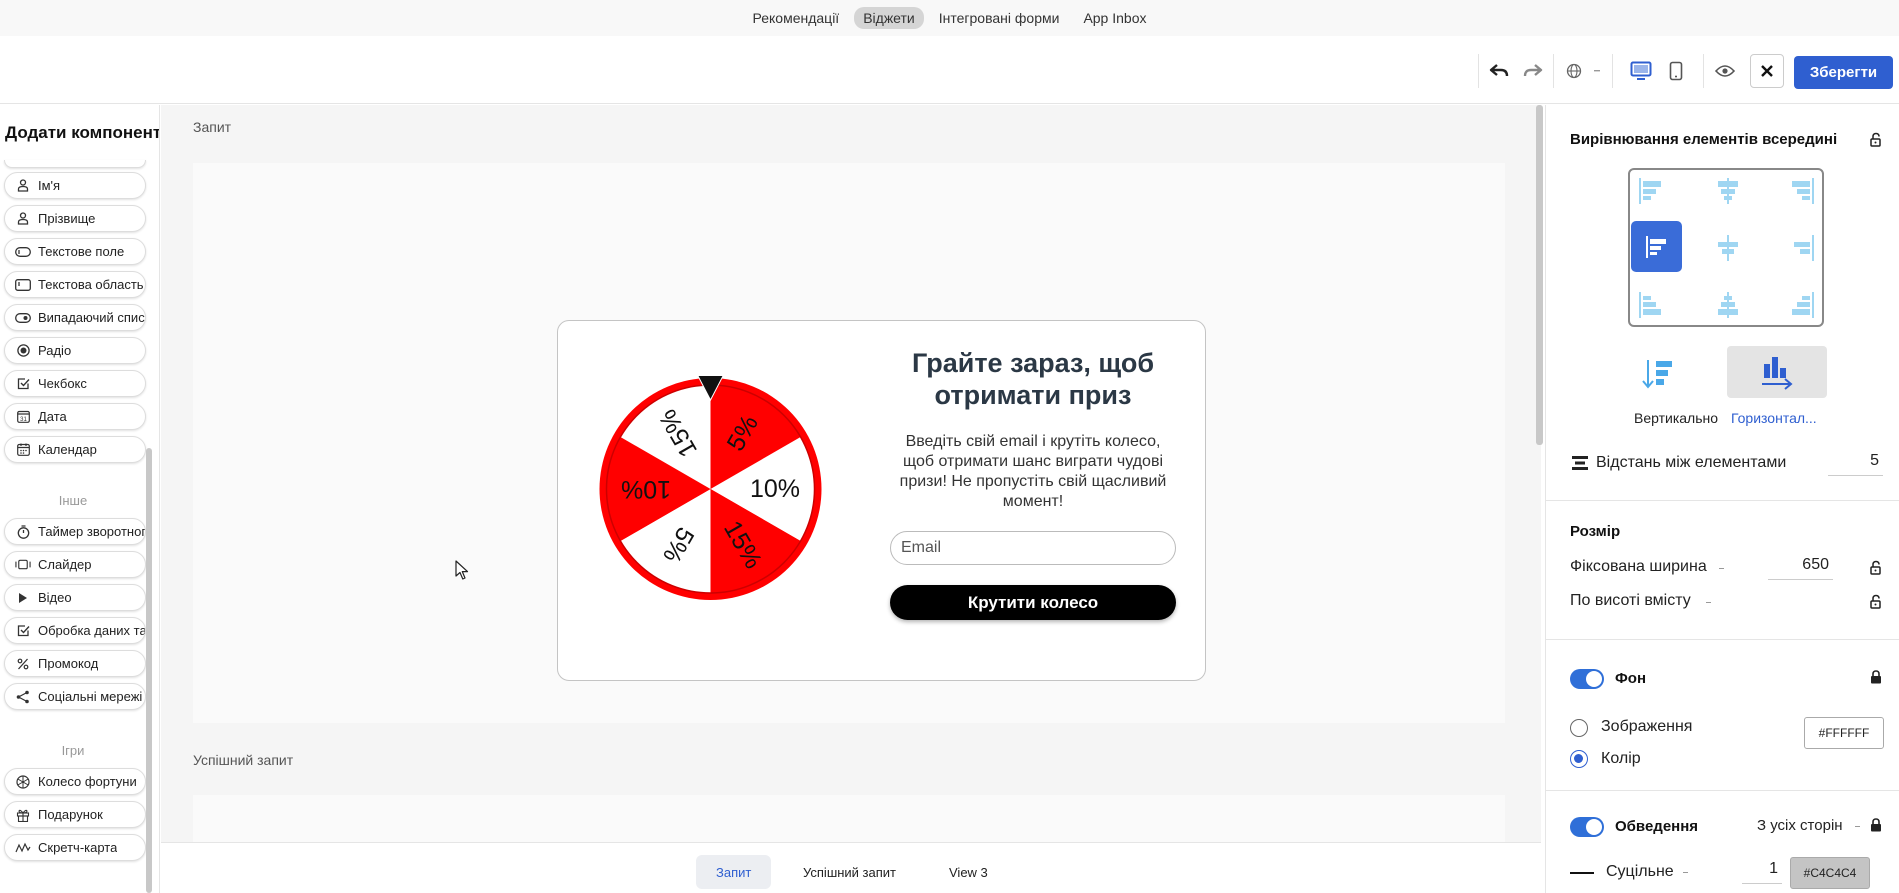 This screenshot has width=1899, height=893. I want to click on horizontal-direction-icon, so click(1777, 373).